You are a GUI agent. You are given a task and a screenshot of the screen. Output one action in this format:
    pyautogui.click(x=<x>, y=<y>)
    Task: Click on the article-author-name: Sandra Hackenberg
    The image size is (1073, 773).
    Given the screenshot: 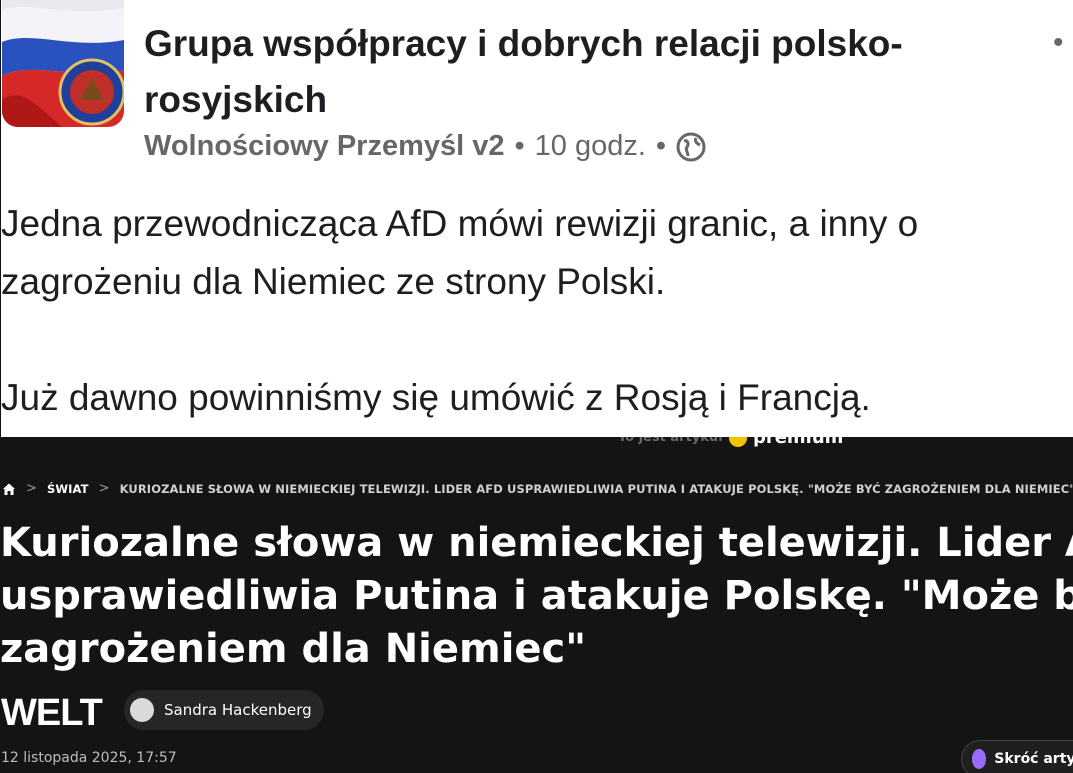 What is the action you would take?
    pyautogui.click(x=238, y=710)
    